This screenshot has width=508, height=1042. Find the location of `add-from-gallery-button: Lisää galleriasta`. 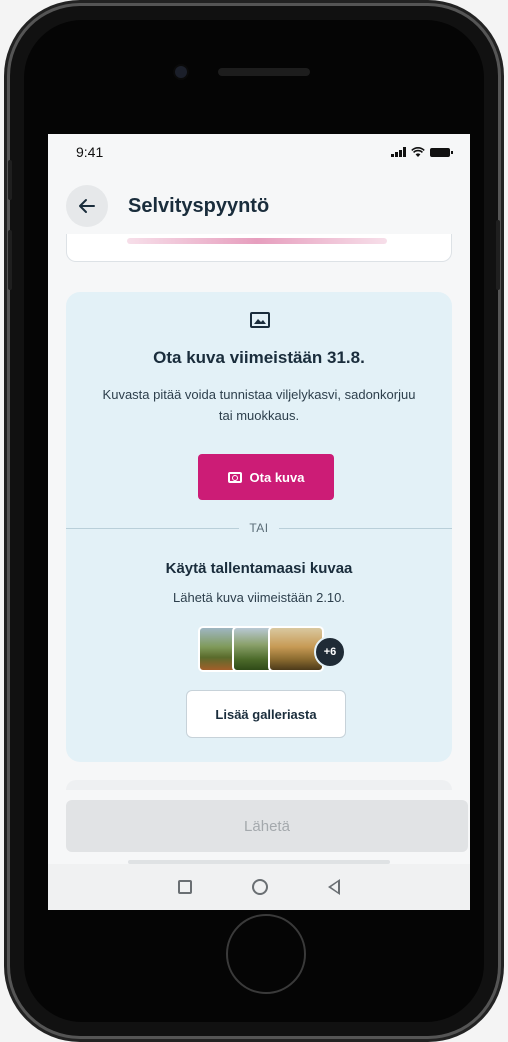

add-from-gallery-button: Lisää galleriasta is located at coordinates (266, 714).